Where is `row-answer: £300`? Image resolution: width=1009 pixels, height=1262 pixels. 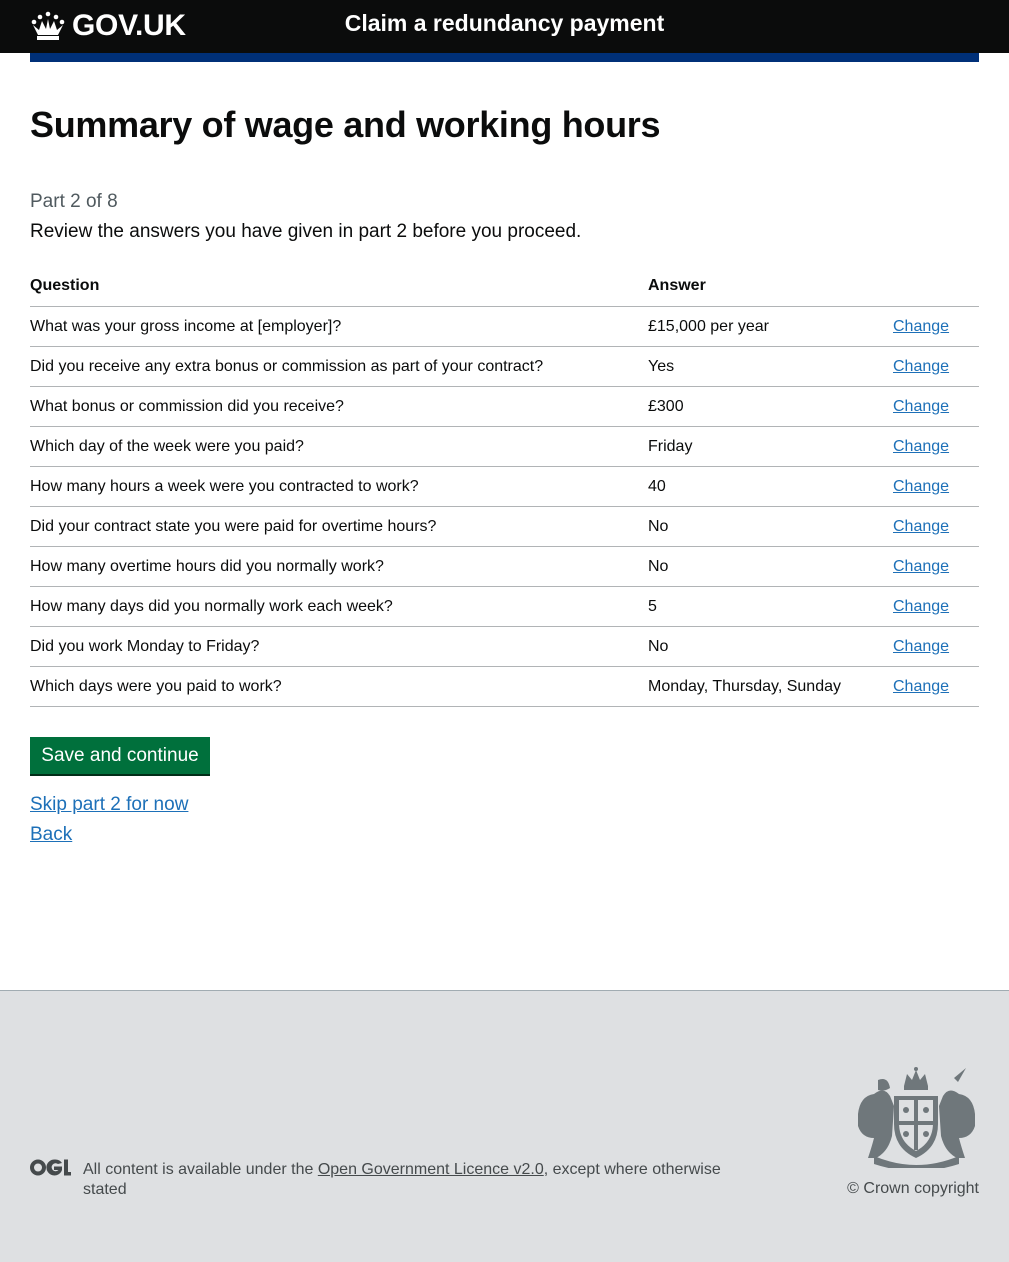
row-answer: £300 is located at coordinates (770, 406).